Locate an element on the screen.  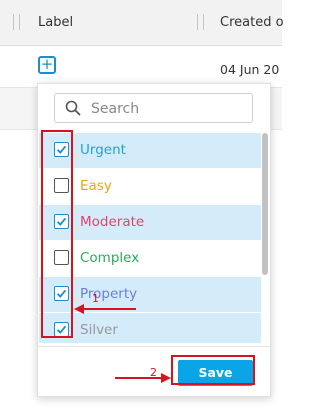
add-label-button: + is located at coordinates (47, 65).